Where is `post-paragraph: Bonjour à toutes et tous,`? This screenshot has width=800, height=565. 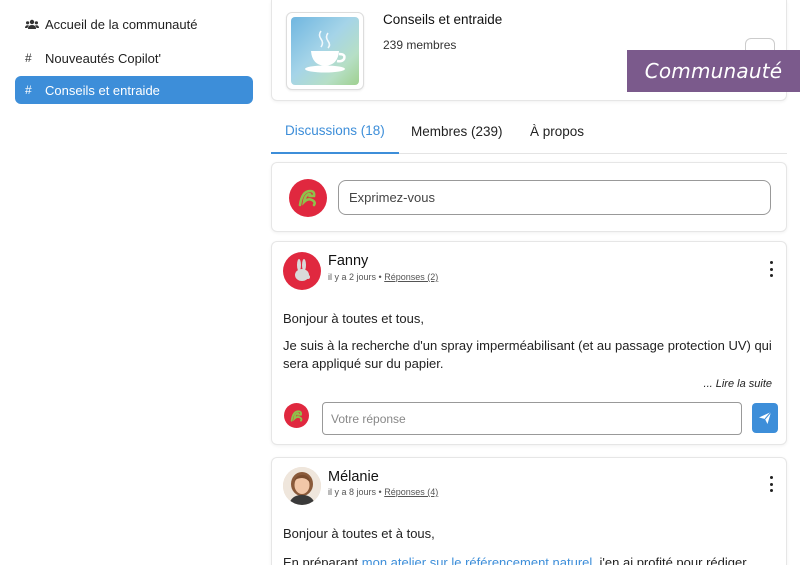 post-paragraph: Bonjour à toutes et tous, is located at coordinates (353, 318).